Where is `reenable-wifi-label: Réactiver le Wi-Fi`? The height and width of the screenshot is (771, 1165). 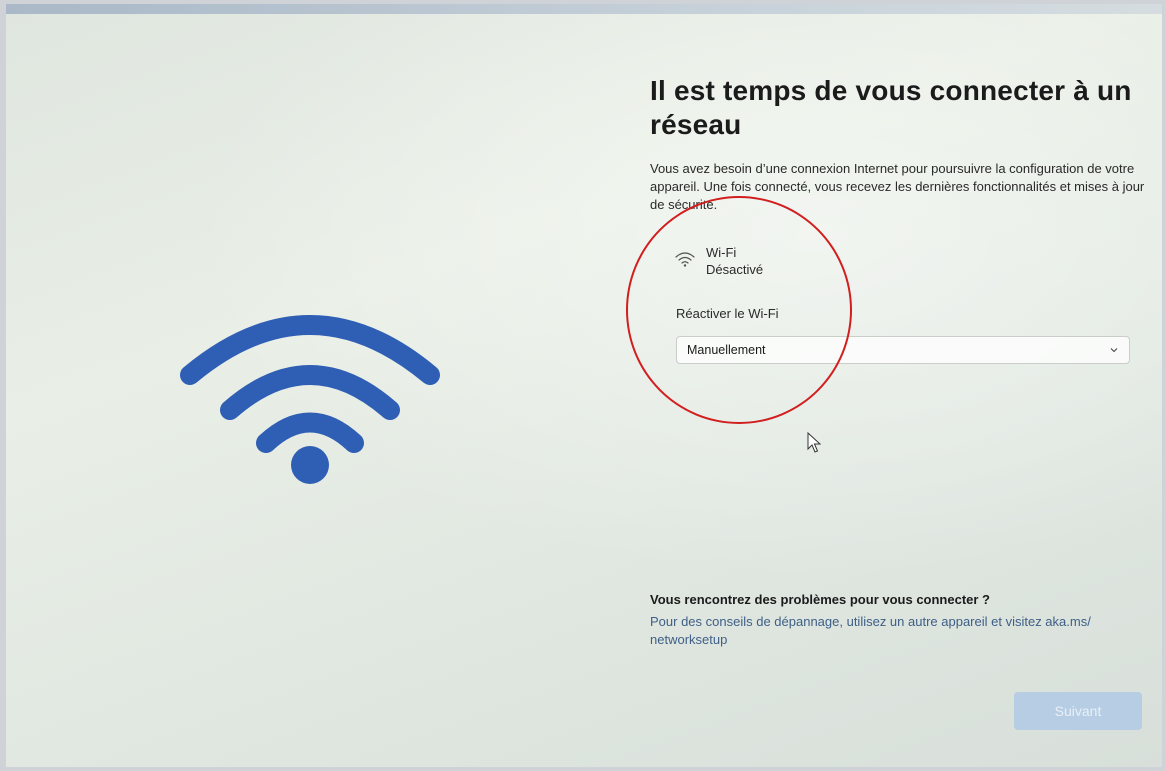 reenable-wifi-label: Réactiver le Wi-Fi is located at coordinates (727, 313).